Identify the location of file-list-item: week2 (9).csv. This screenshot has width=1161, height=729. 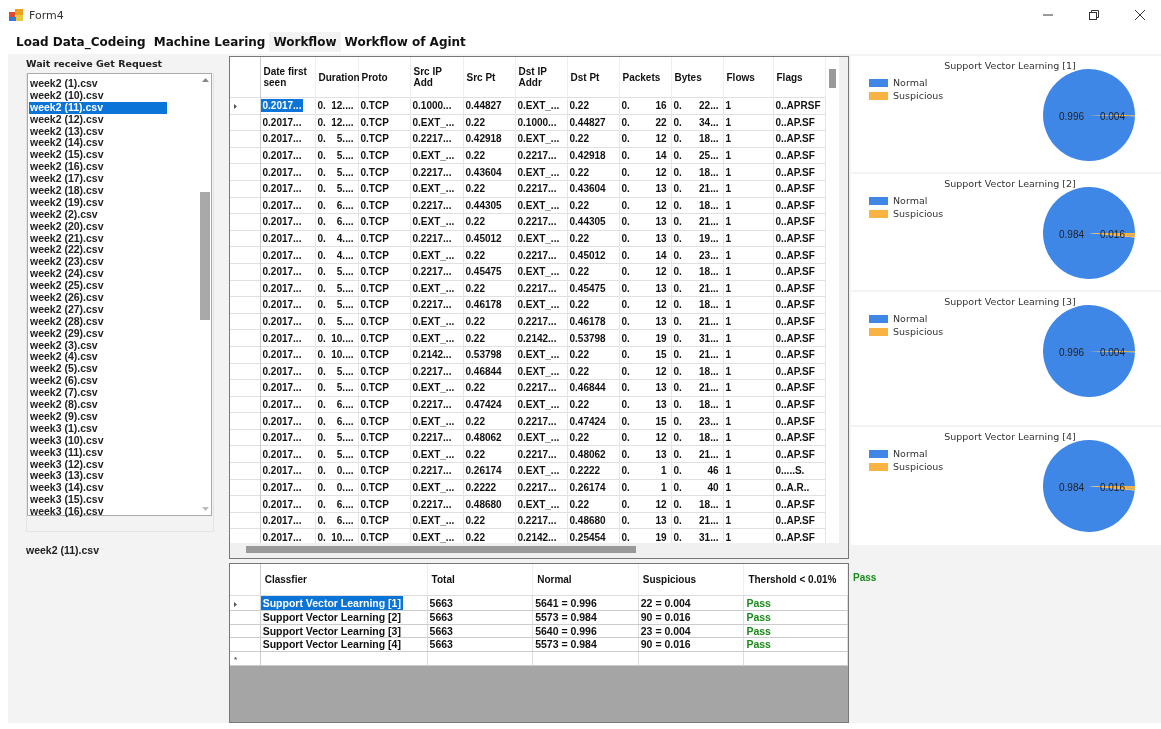
(95, 416).